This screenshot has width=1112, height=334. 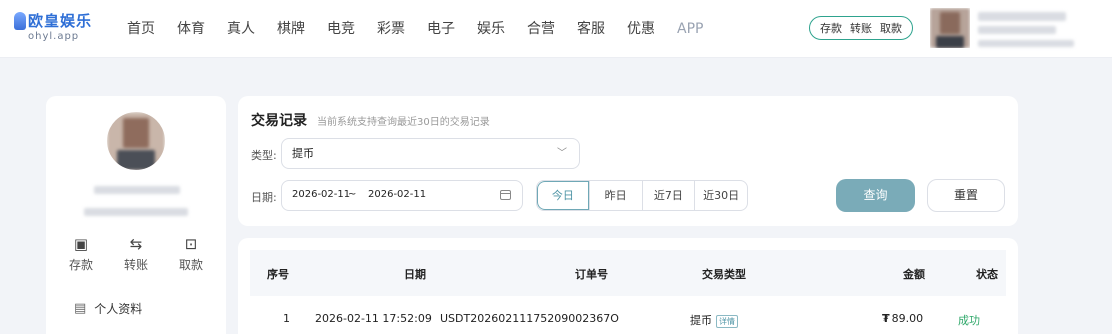 What do you see at coordinates (137, 190) in the screenshot?
I see `sidebar-username-blurred` at bounding box center [137, 190].